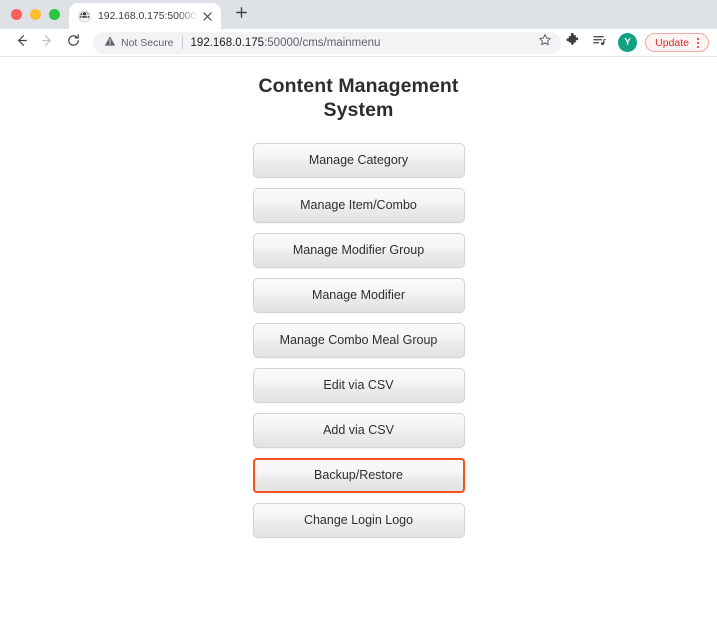 The height and width of the screenshot is (618, 717). I want to click on update-label: Update, so click(672, 42).